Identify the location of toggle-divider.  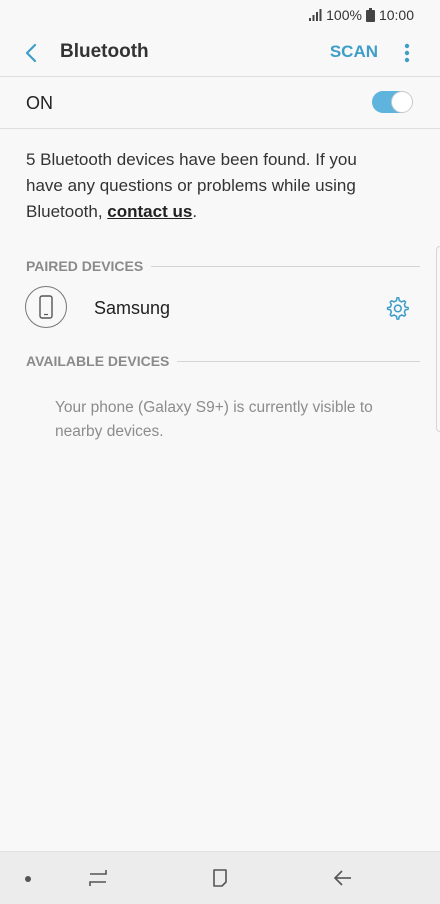
(220, 128).